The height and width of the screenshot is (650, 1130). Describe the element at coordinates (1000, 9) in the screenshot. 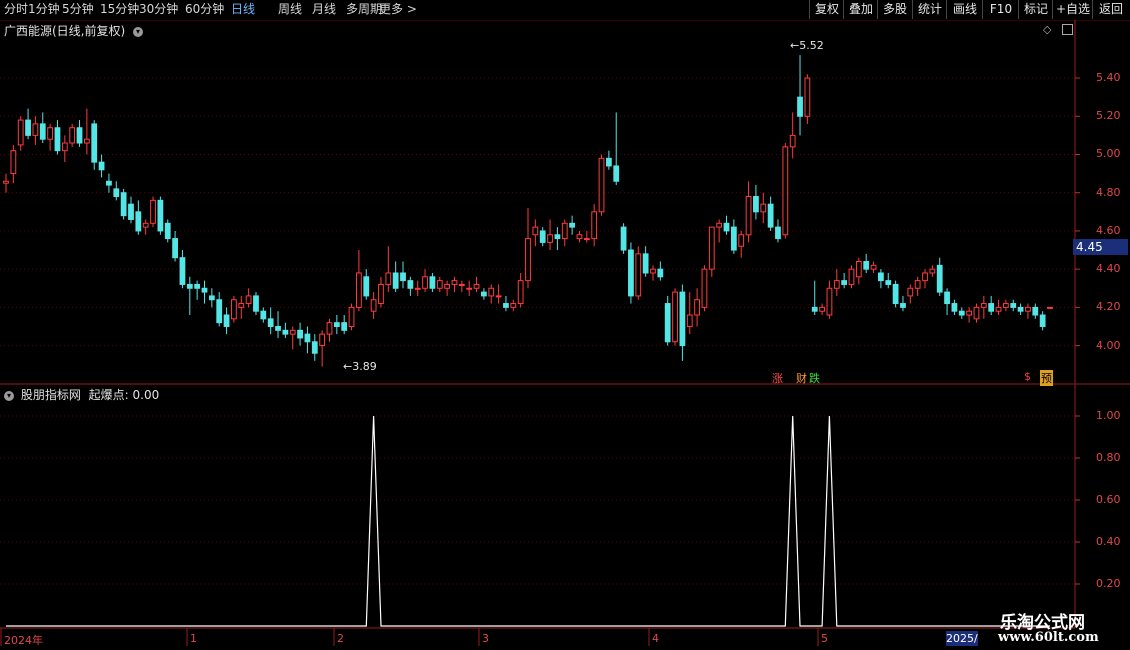

I see `tool-button-5: F10` at that location.